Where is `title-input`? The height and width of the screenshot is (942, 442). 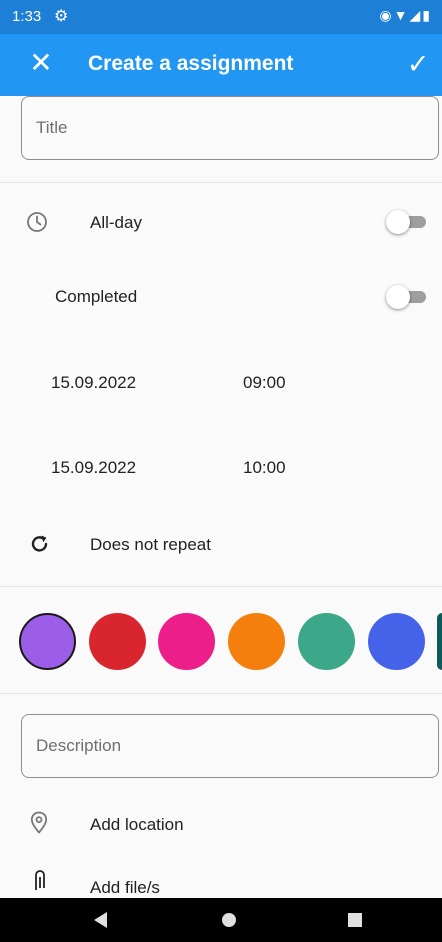 title-input is located at coordinates (230, 128).